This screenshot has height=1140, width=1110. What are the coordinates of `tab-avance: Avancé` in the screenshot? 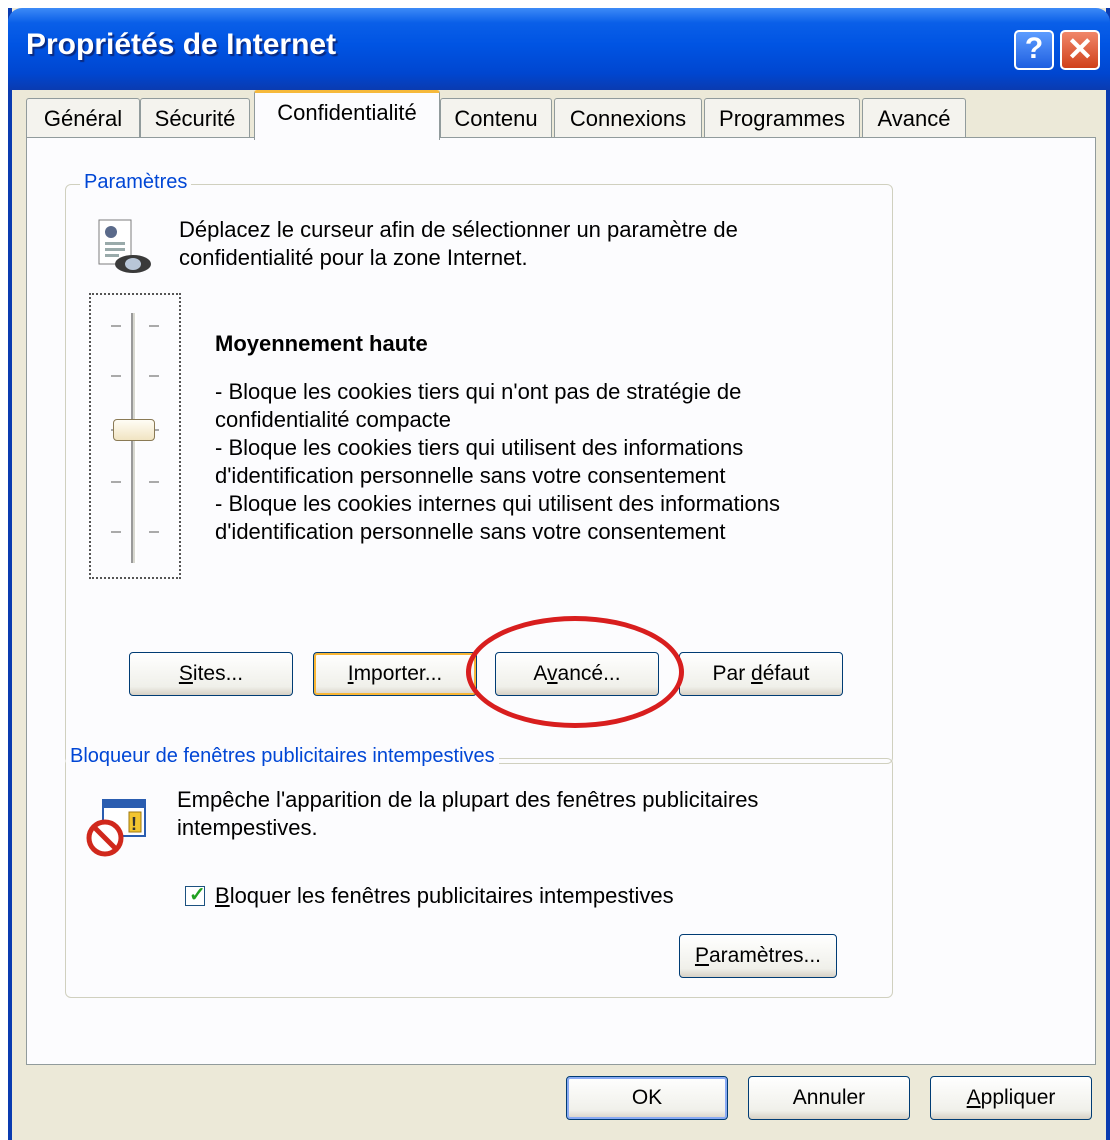 It's located at (914, 118).